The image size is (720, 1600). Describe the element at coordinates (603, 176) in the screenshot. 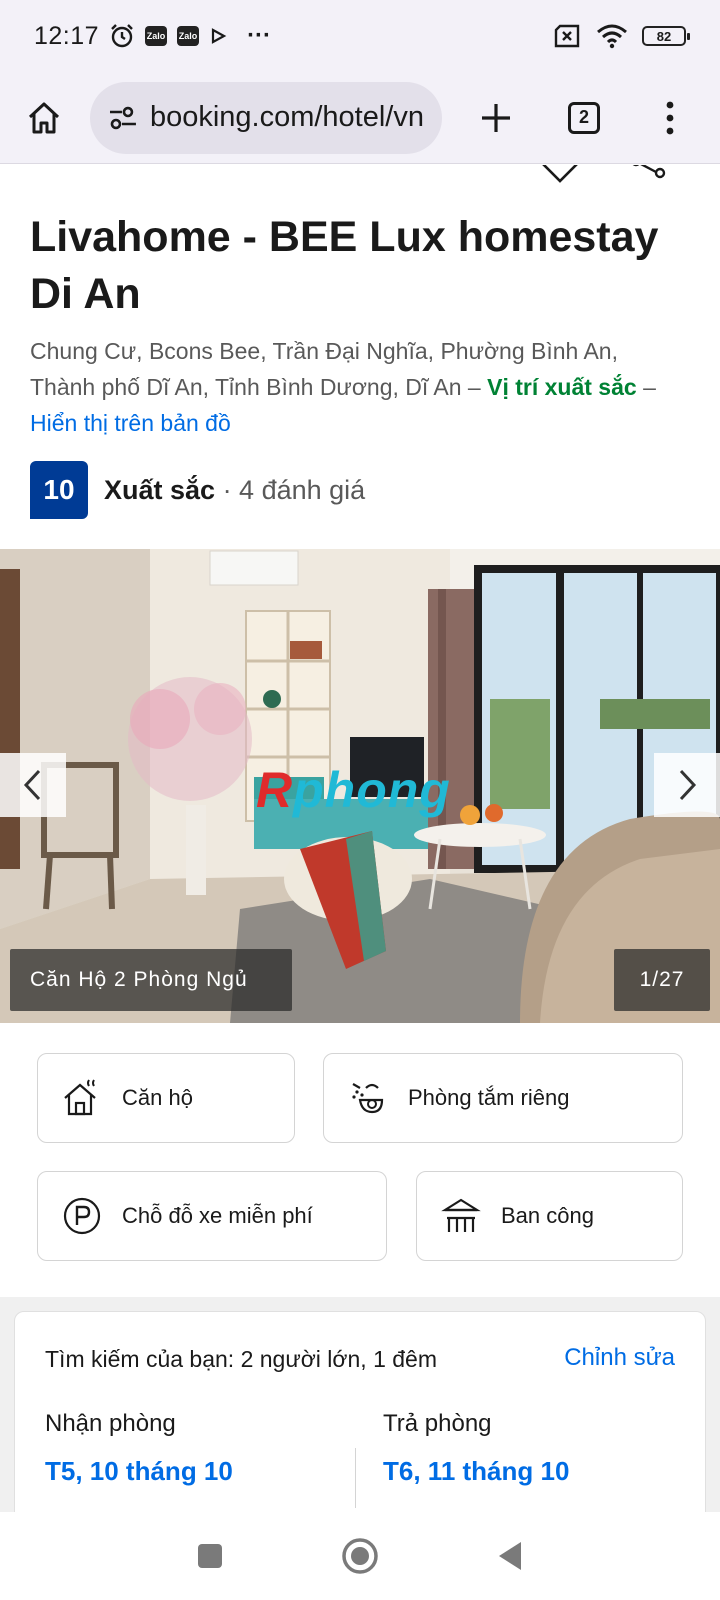

I see `top-actions` at that location.